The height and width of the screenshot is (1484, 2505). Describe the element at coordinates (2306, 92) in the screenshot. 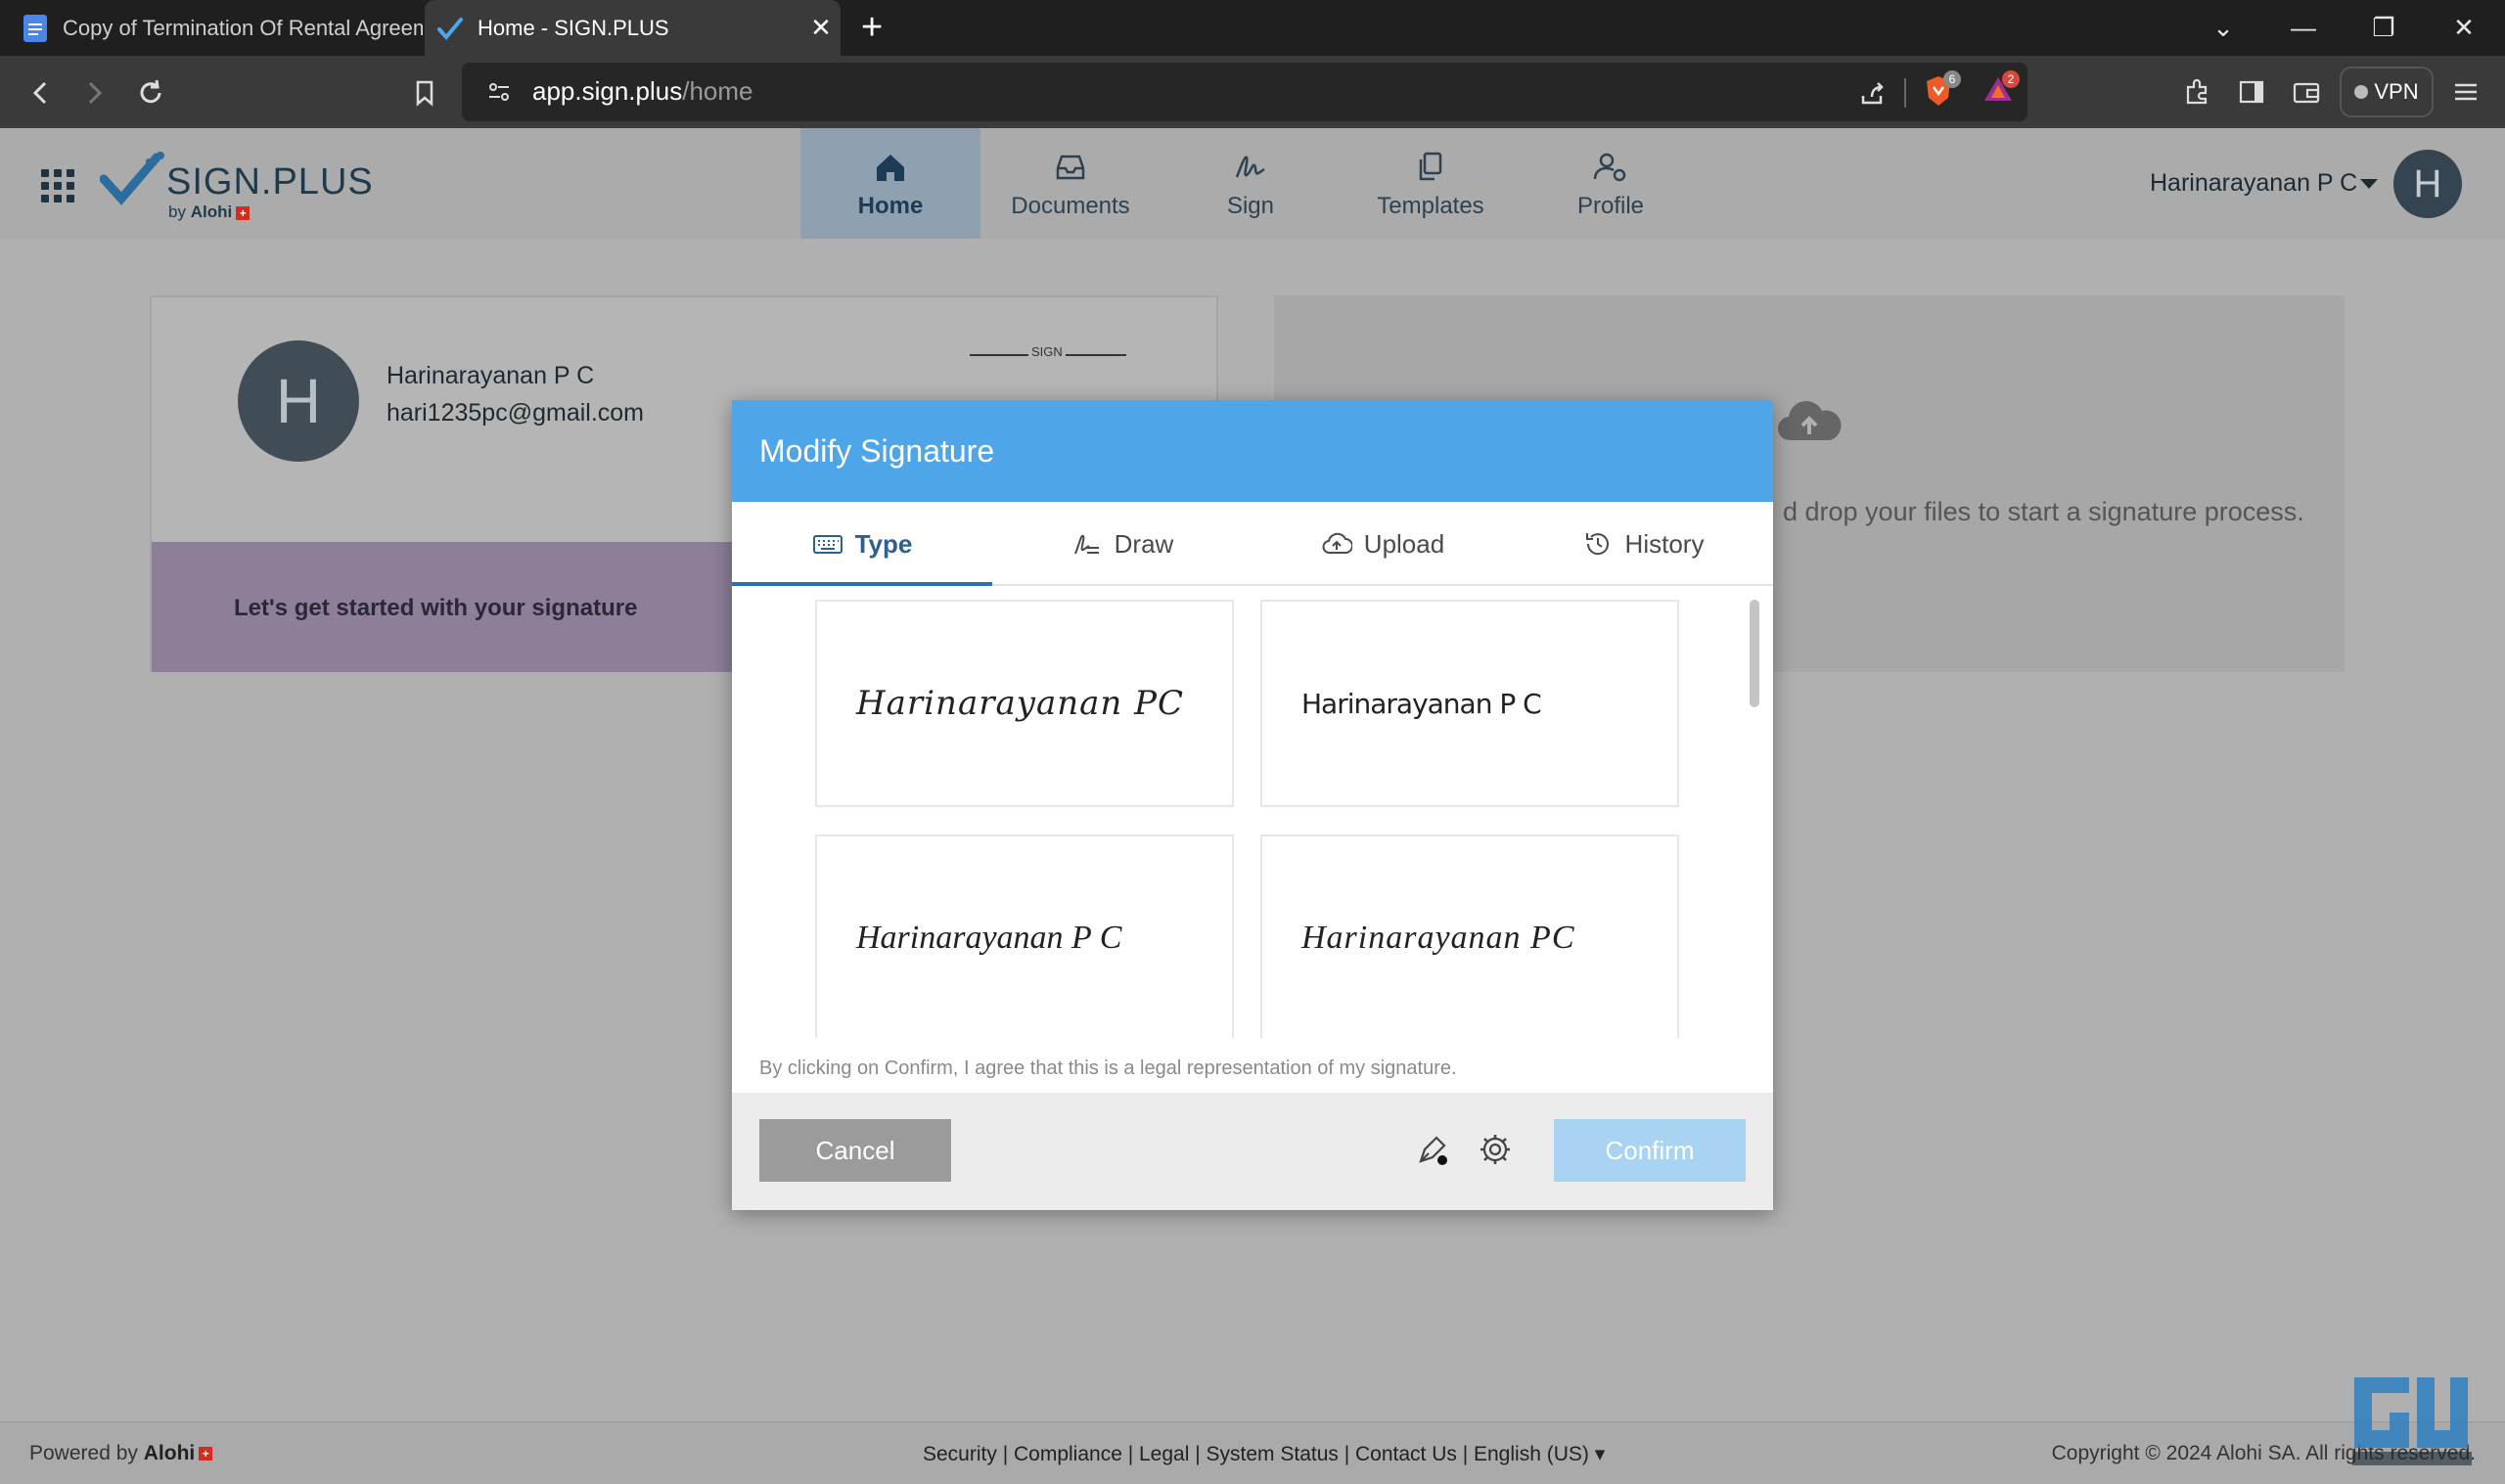

I see `wallet-icon` at that location.